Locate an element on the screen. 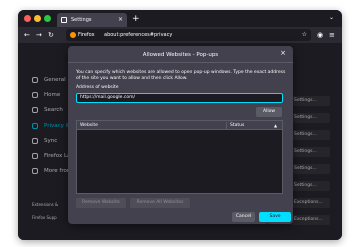  allow-button: Allow is located at coordinates (269, 112).